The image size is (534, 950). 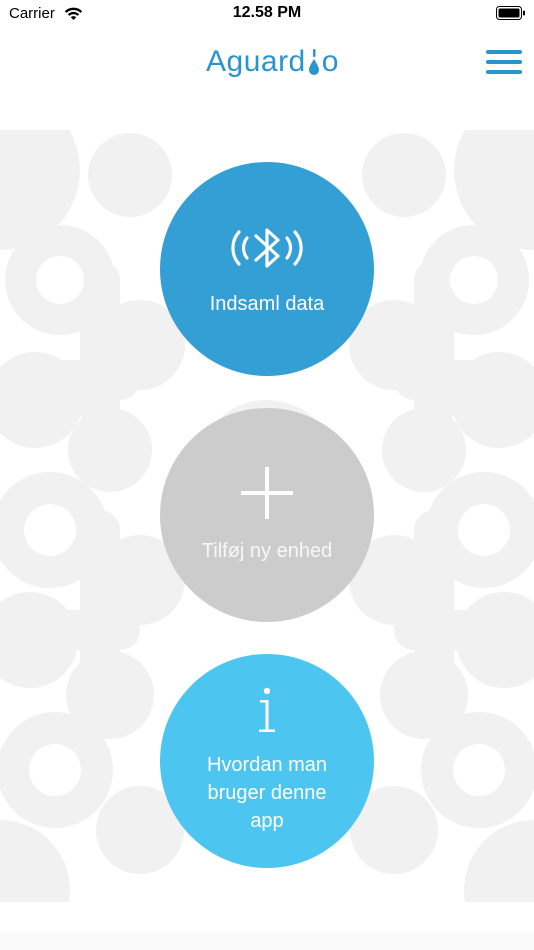 What do you see at coordinates (267, 12) in the screenshot?
I see `status-time: 12.58 PM` at bounding box center [267, 12].